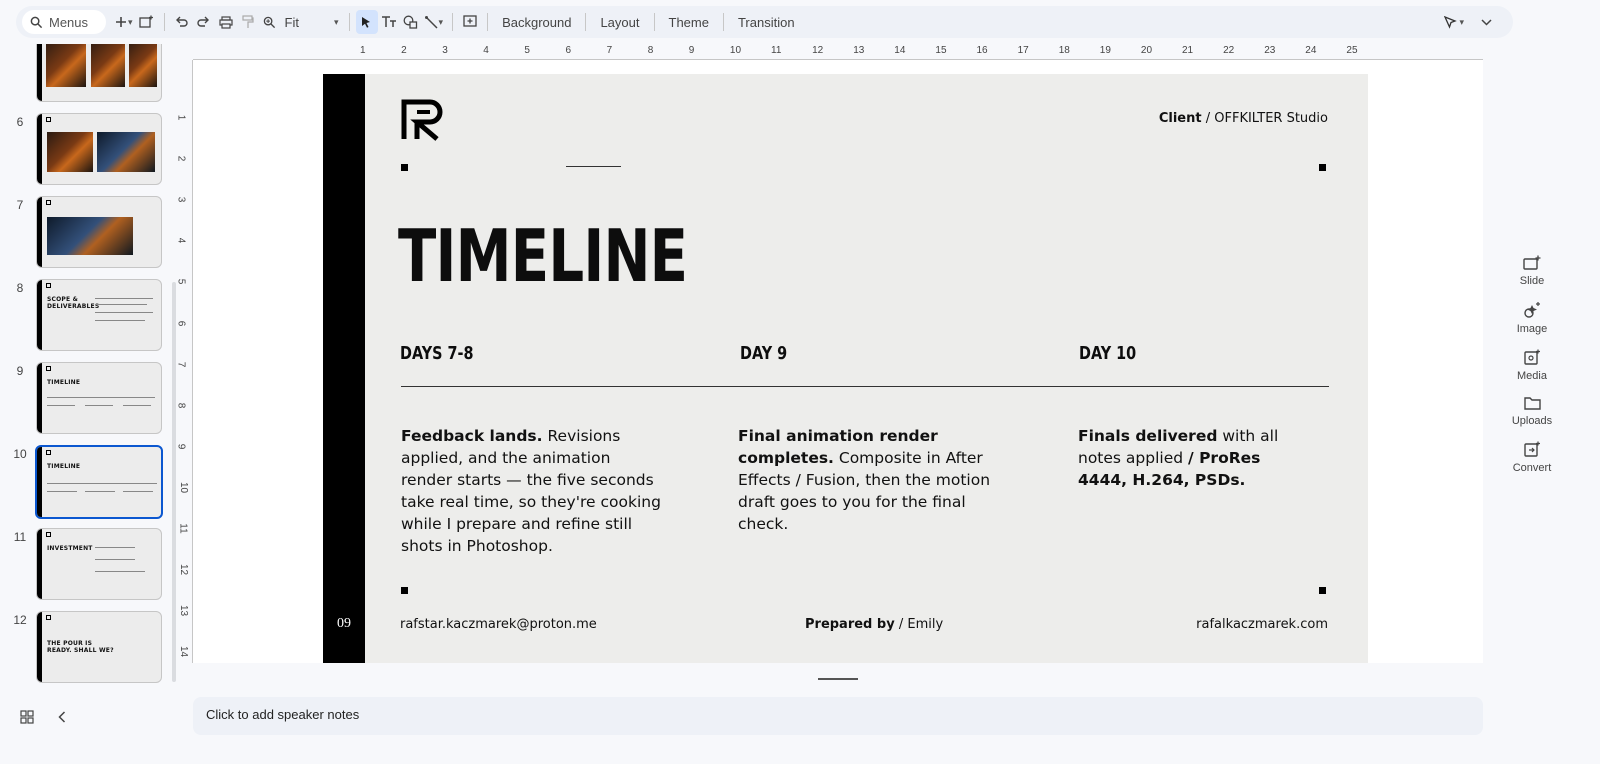  What do you see at coordinates (1486, 22) in the screenshot?
I see `collapse-toolbar-button` at bounding box center [1486, 22].